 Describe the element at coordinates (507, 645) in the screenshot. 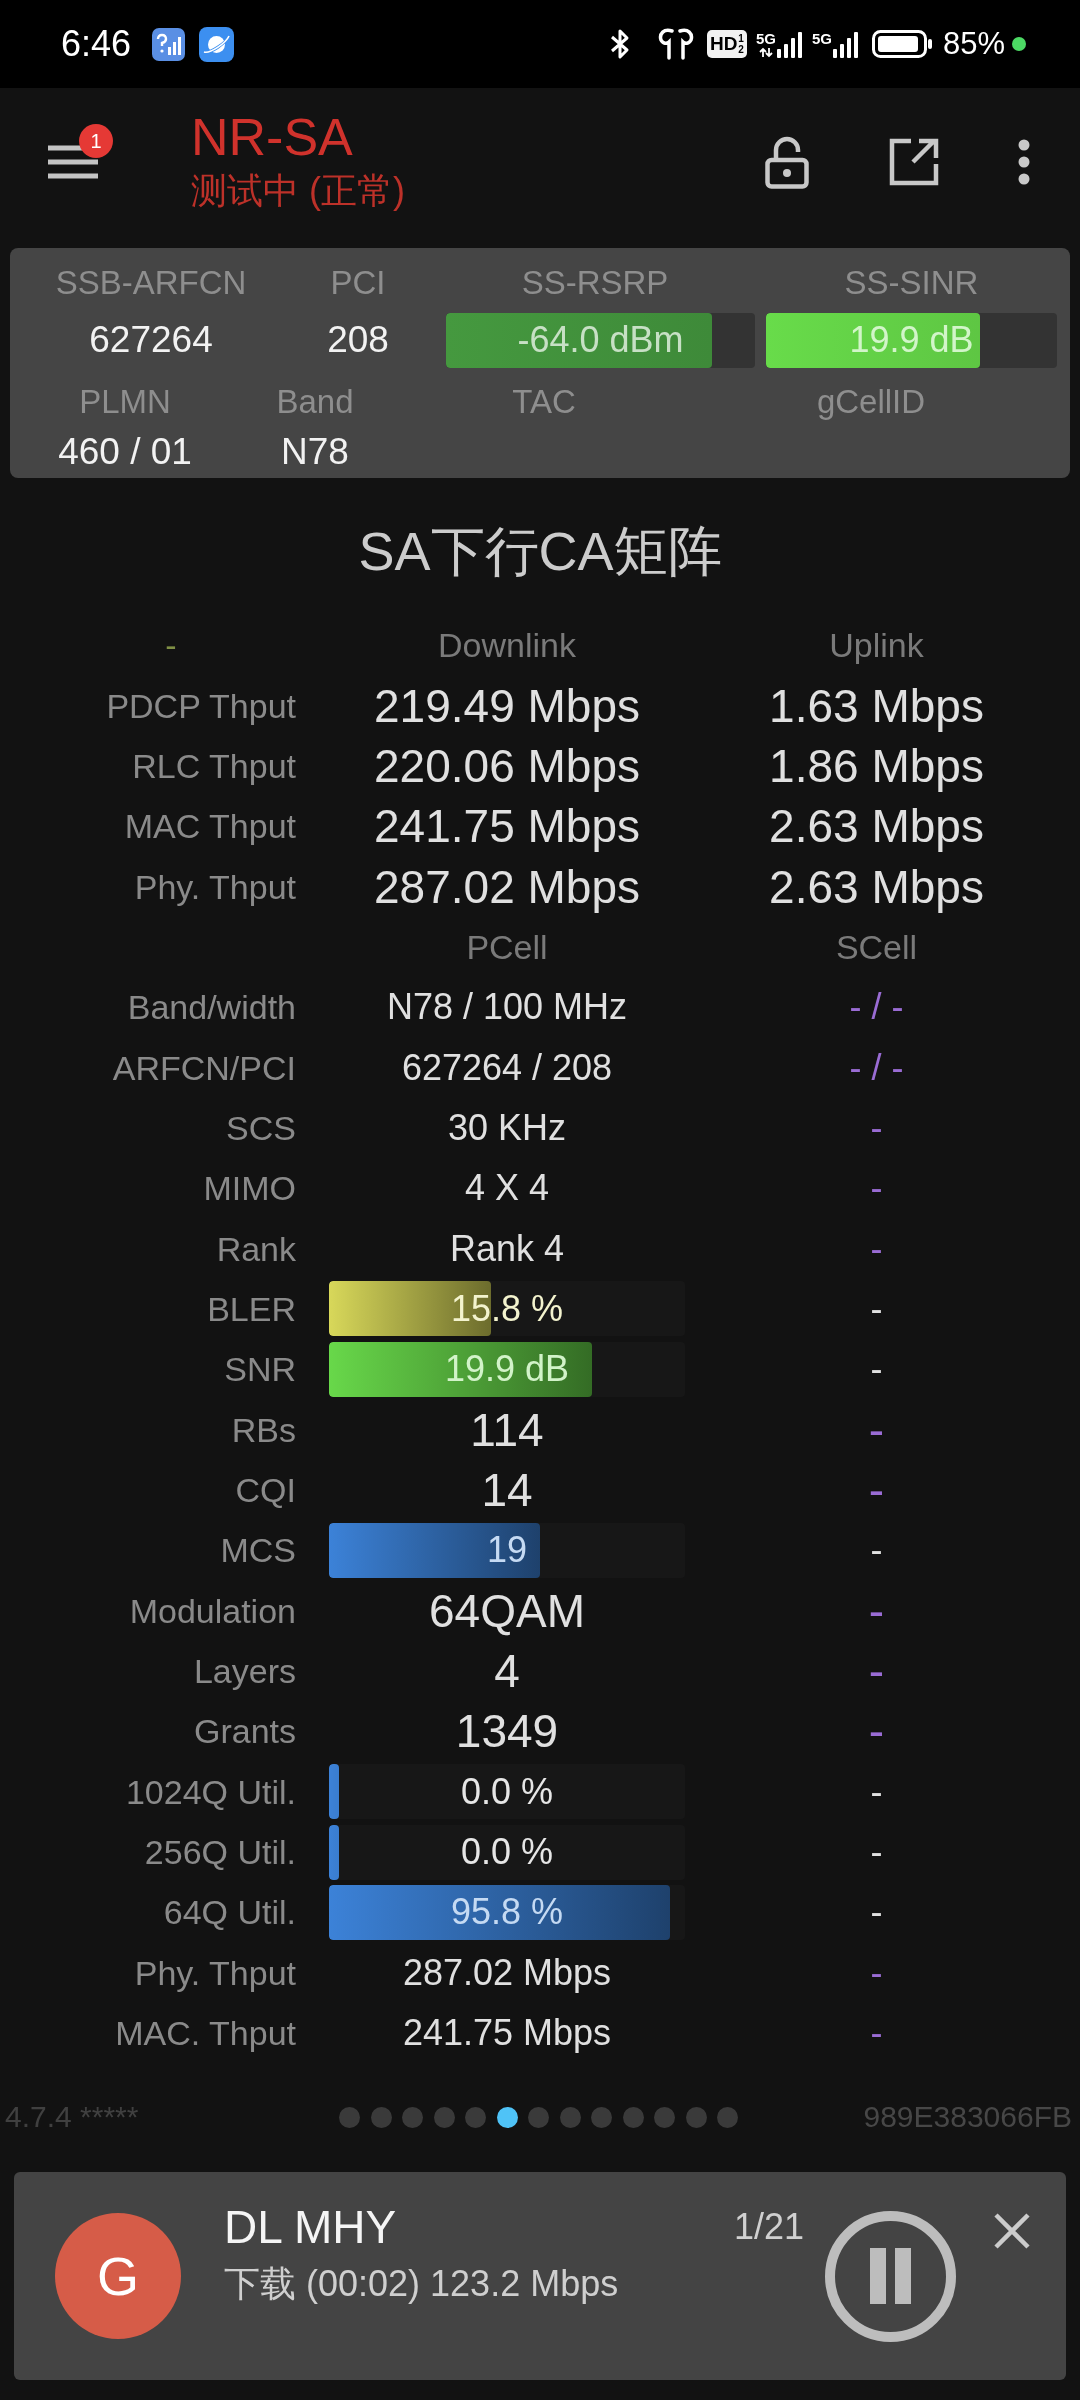

I see `column-header: Downlink` at that location.